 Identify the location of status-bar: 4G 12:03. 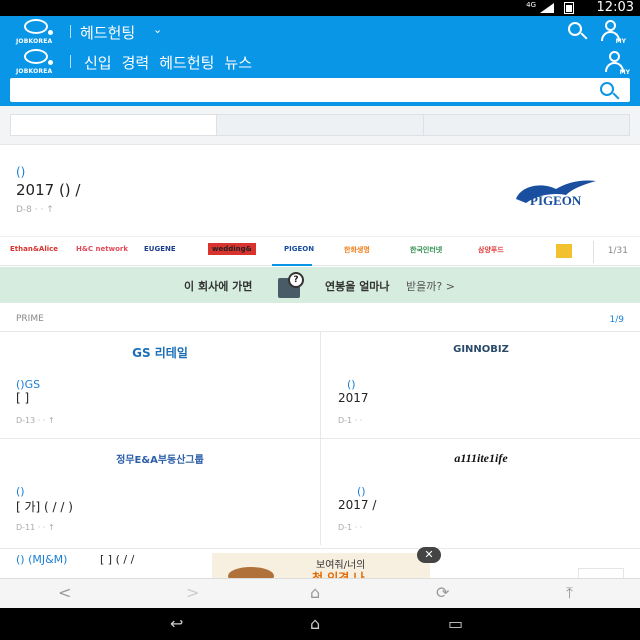
(320, 8).